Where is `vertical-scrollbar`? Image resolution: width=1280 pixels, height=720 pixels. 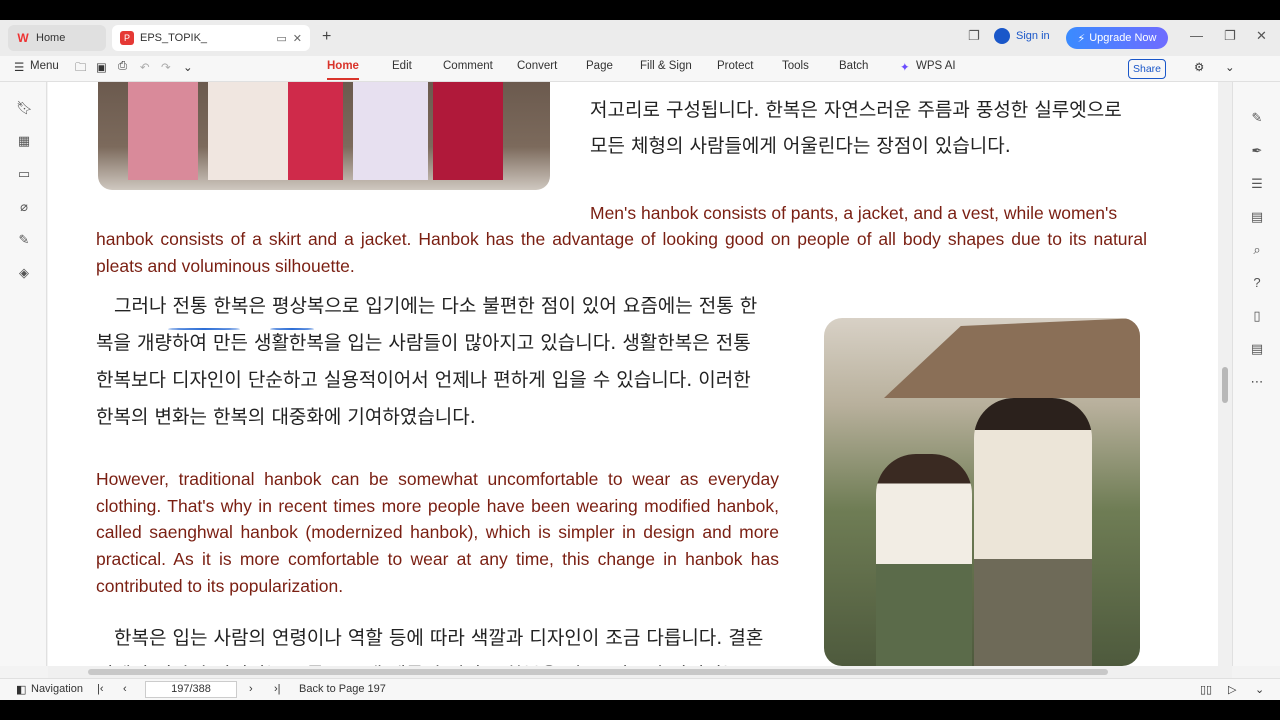
vertical-scrollbar is located at coordinates (1225, 380).